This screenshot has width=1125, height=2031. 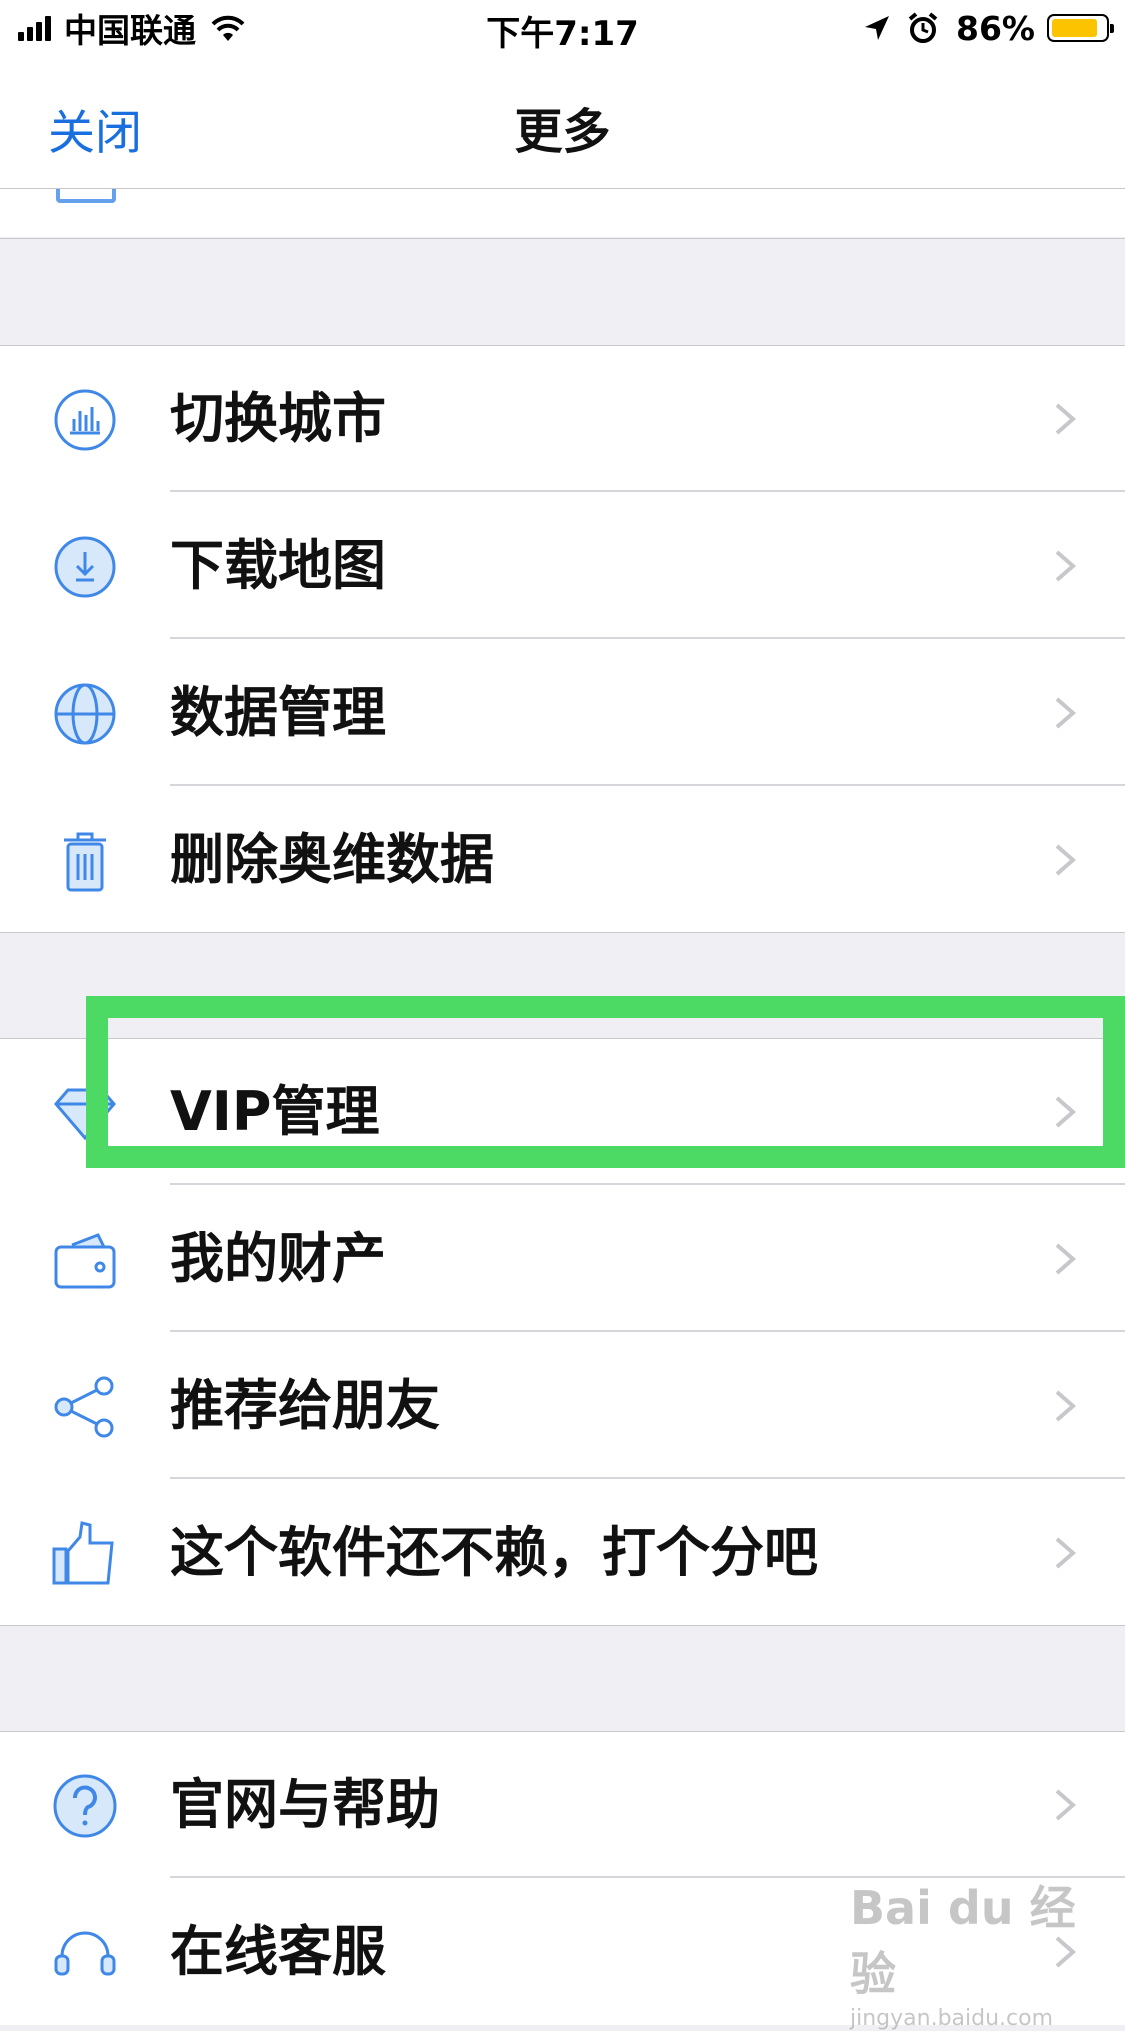 What do you see at coordinates (995, 28) in the screenshot?
I see `battery-percent: 86%` at bounding box center [995, 28].